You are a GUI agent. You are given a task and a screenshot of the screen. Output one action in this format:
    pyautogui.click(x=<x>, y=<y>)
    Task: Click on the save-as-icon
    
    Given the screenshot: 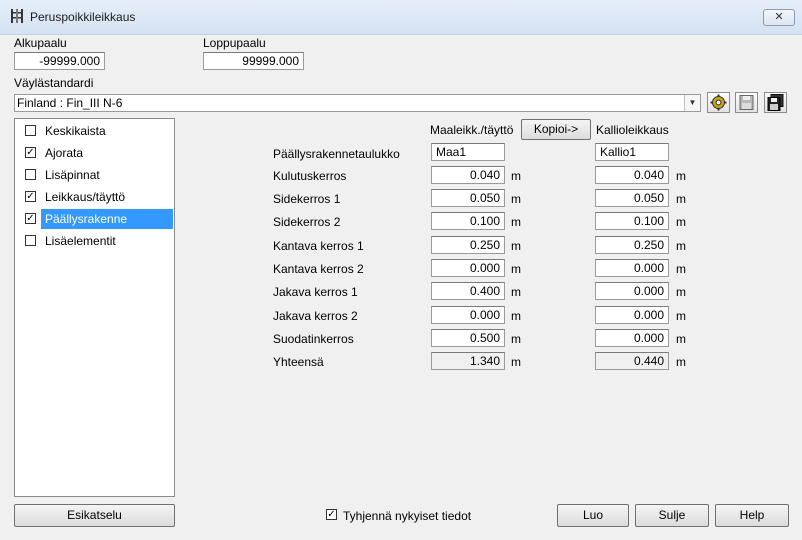 What is the action you would take?
    pyautogui.click(x=775, y=102)
    